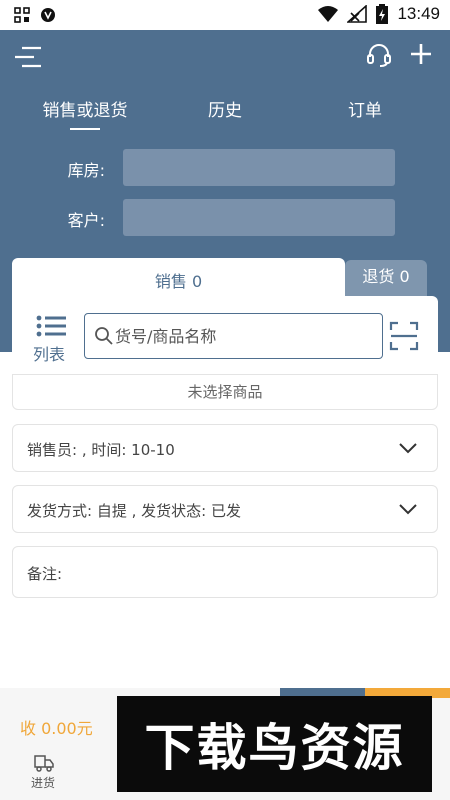 This screenshot has width=450, height=800. What do you see at coordinates (245, 336) in the screenshot?
I see `search-input` at bounding box center [245, 336].